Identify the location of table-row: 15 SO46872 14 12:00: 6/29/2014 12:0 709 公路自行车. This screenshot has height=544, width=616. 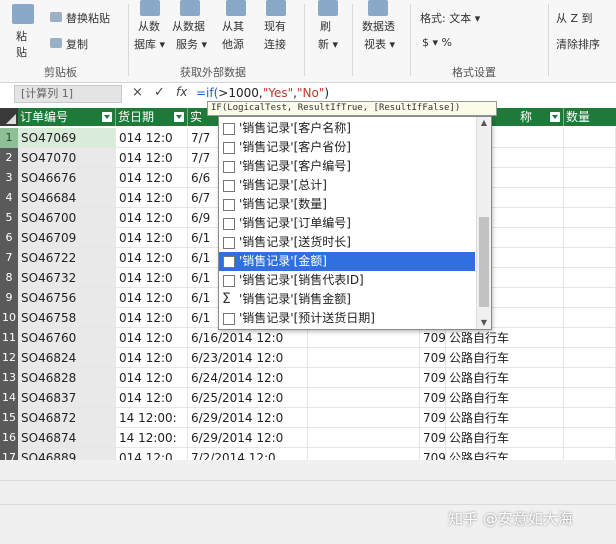
(308, 418).